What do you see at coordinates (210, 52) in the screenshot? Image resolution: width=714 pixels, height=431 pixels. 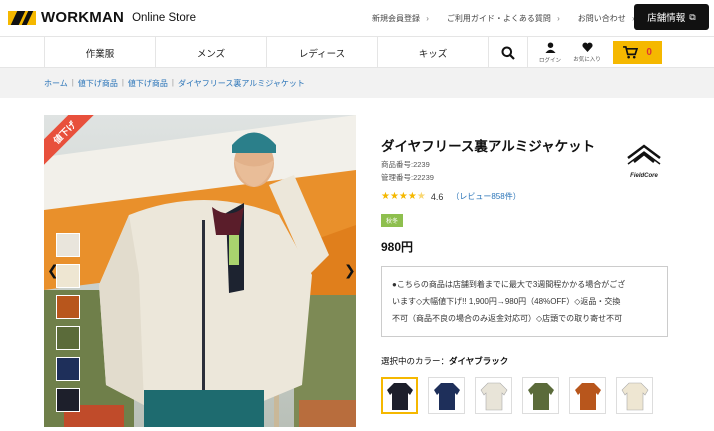 I see `nav-item-mens: メンズ` at bounding box center [210, 52].